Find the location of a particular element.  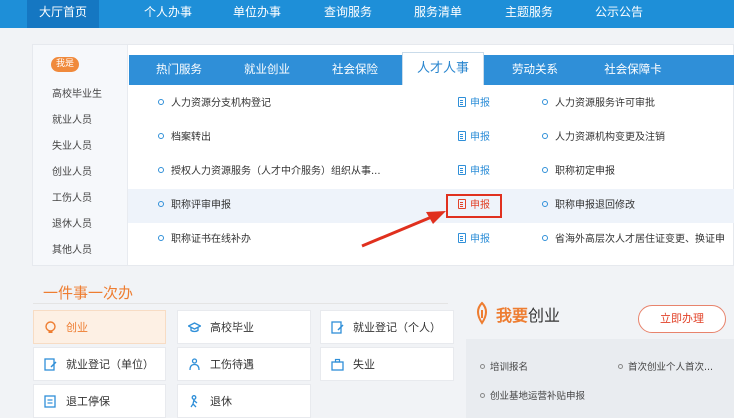

service-link: 省海外高层次人才居住证变更、换证申 is located at coordinates (633, 240).